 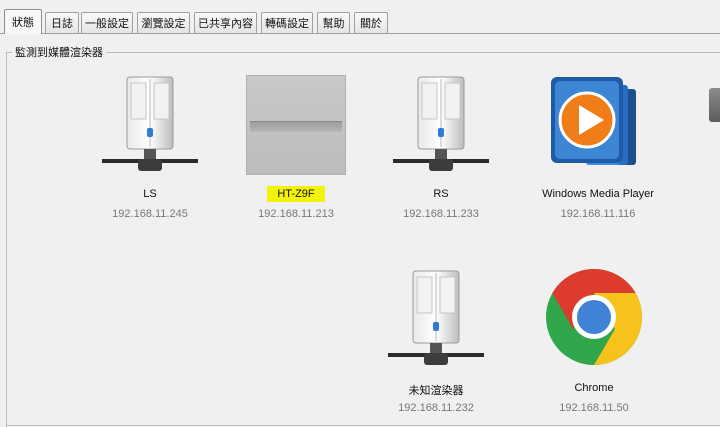 What do you see at coordinates (107, 22) in the screenshot?
I see `tab-general-settings: 一般設定` at bounding box center [107, 22].